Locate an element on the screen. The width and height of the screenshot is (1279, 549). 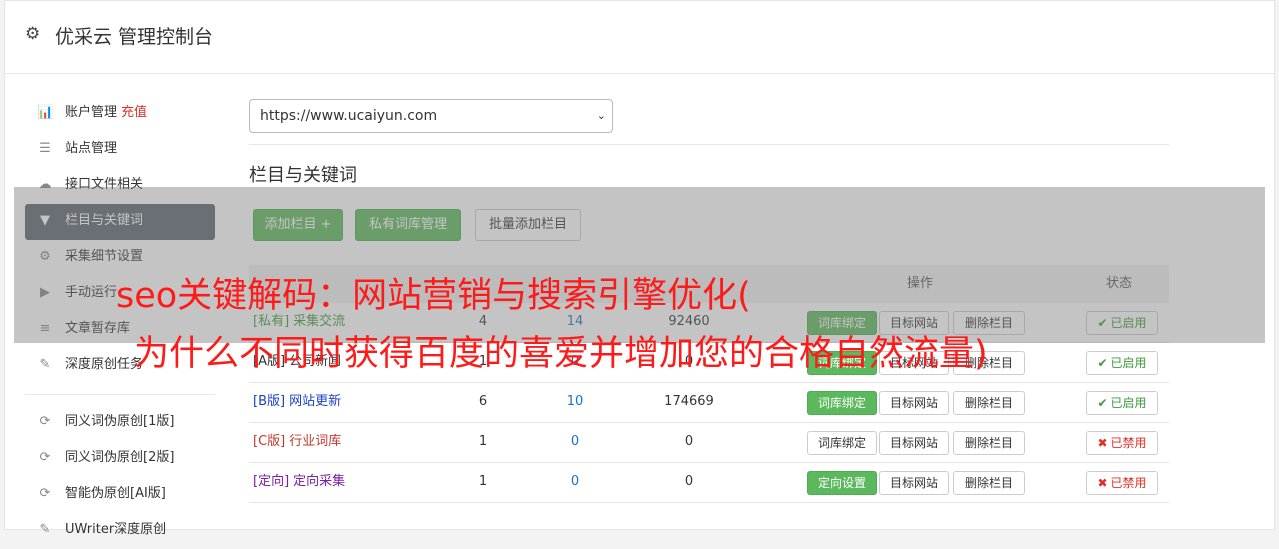
site-select: https://www.ucaiyun.com ⌄ is located at coordinates (431, 116).